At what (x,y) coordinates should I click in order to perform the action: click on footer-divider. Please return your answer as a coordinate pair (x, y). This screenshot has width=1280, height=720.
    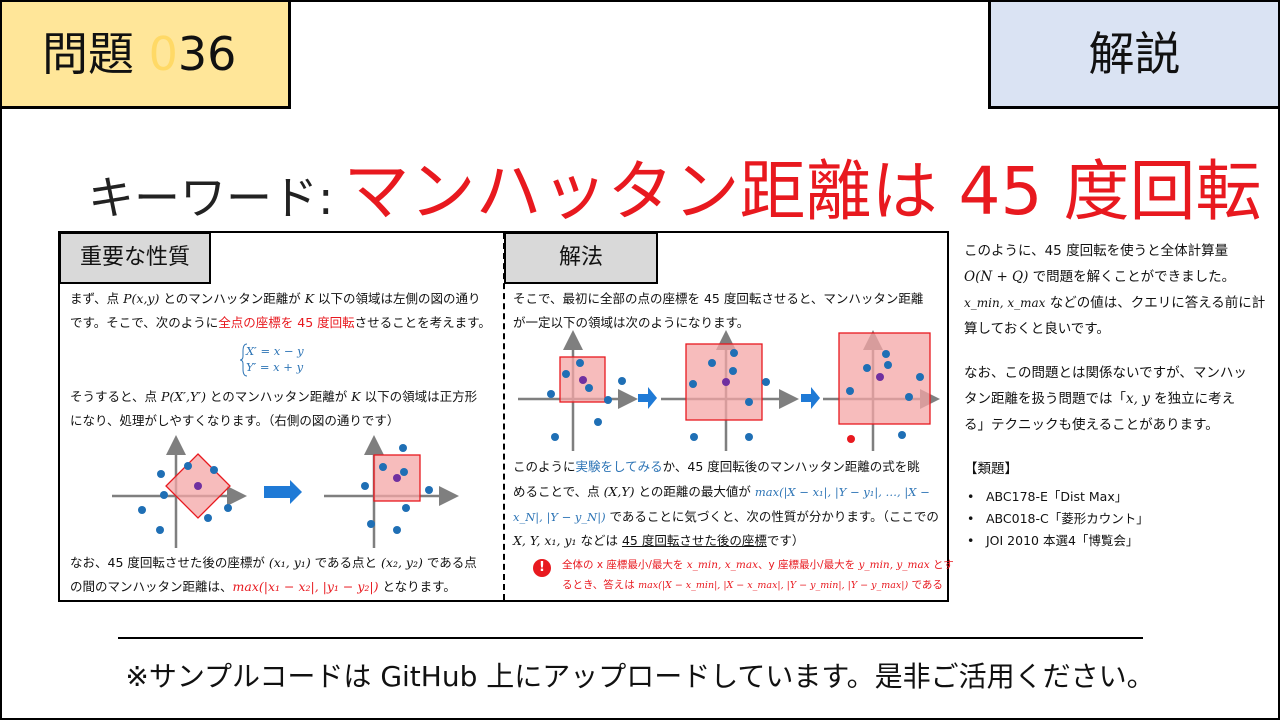
    Looking at the image, I should click on (630, 638).